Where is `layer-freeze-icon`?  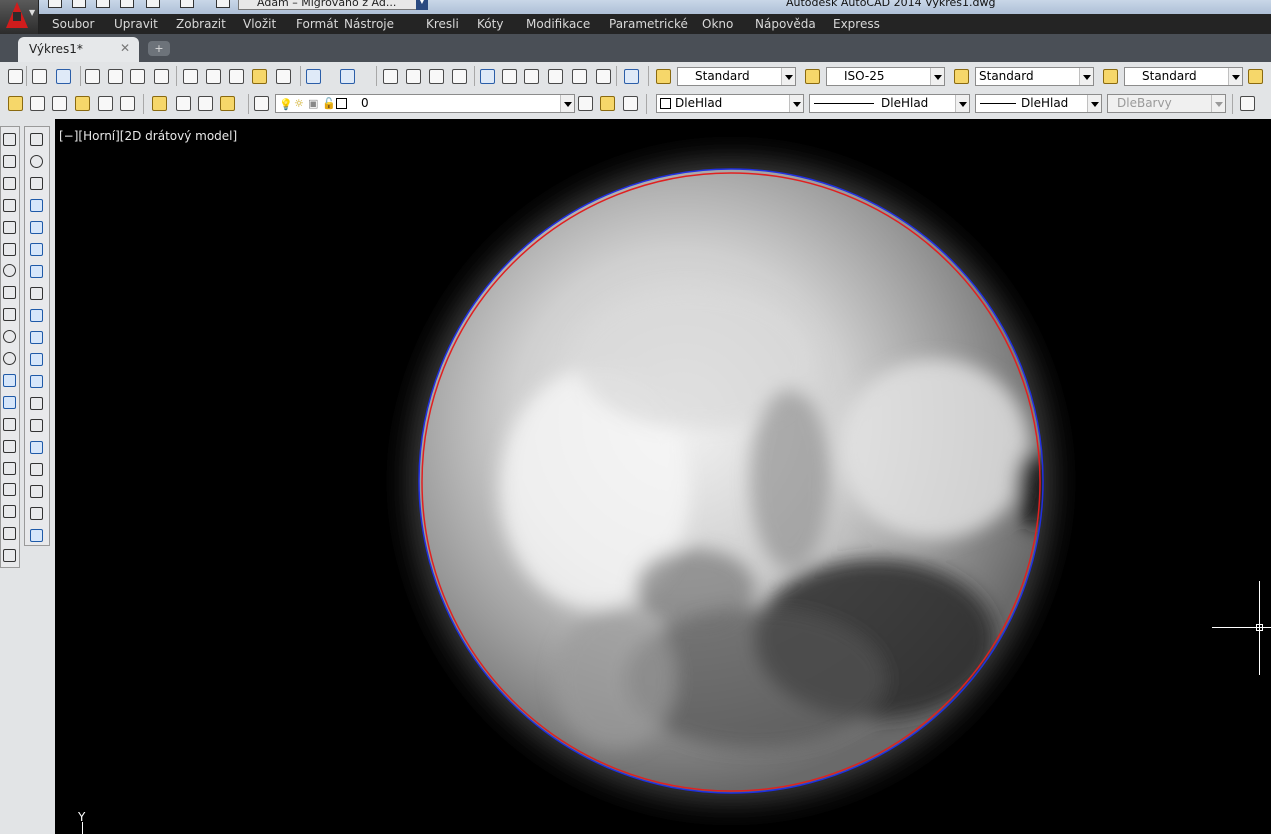
layer-freeze-icon is located at coordinates (159, 103).